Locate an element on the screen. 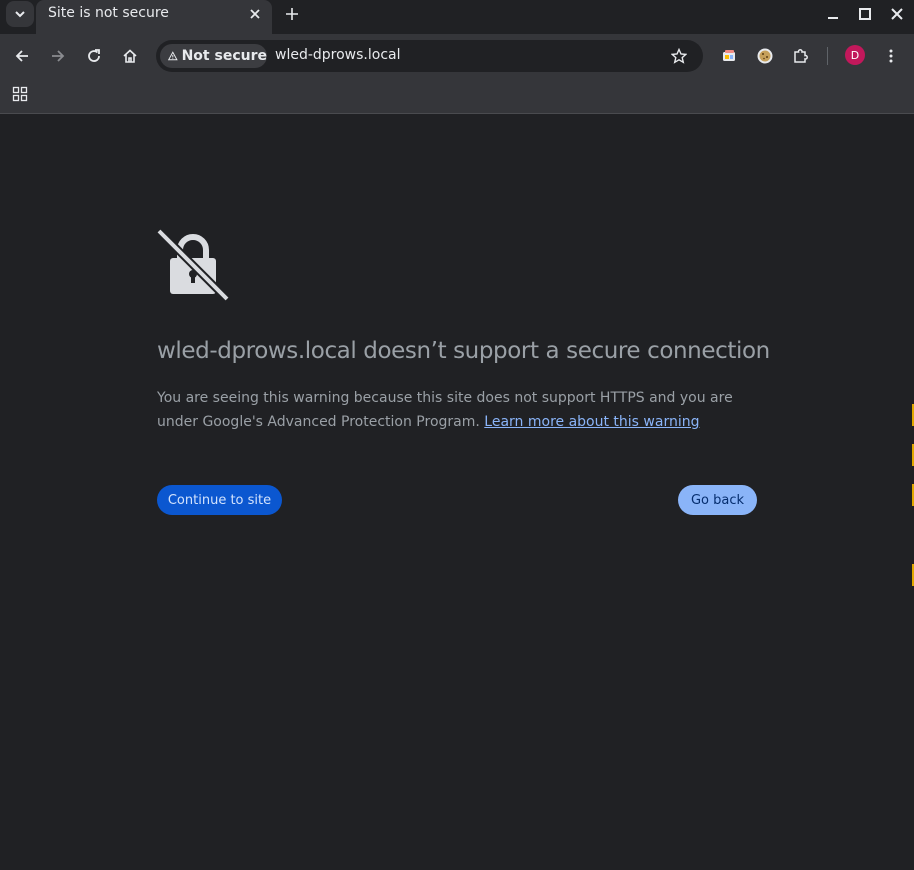 Image resolution: width=914 pixels, height=870 pixels. minimize-icon is located at coordinates (833, 18).